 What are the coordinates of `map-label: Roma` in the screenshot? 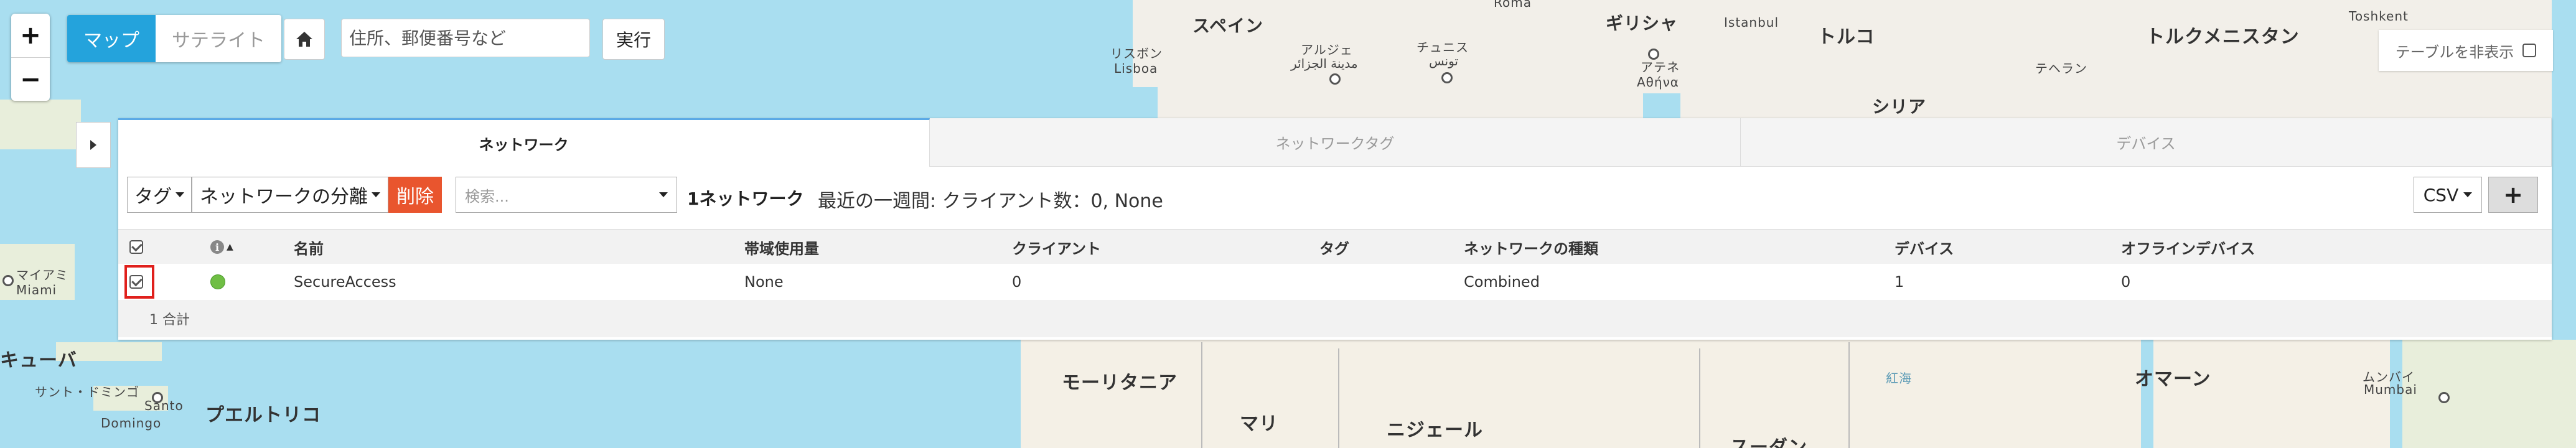 It's located at (1513, 5).